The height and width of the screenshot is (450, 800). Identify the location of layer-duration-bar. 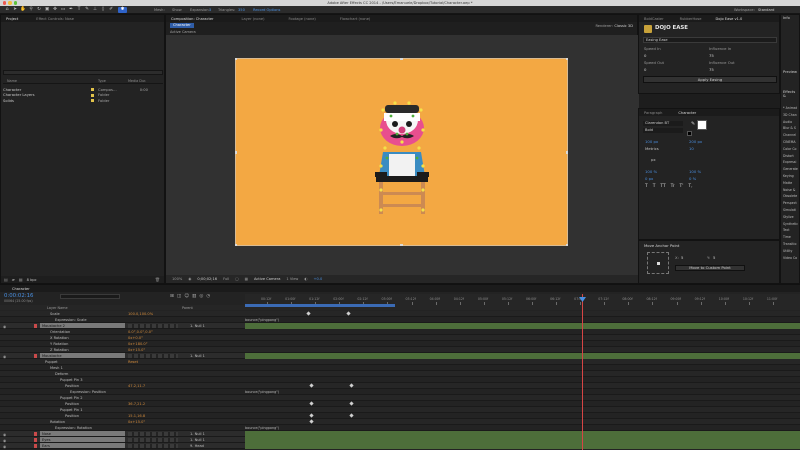
(522, 326).